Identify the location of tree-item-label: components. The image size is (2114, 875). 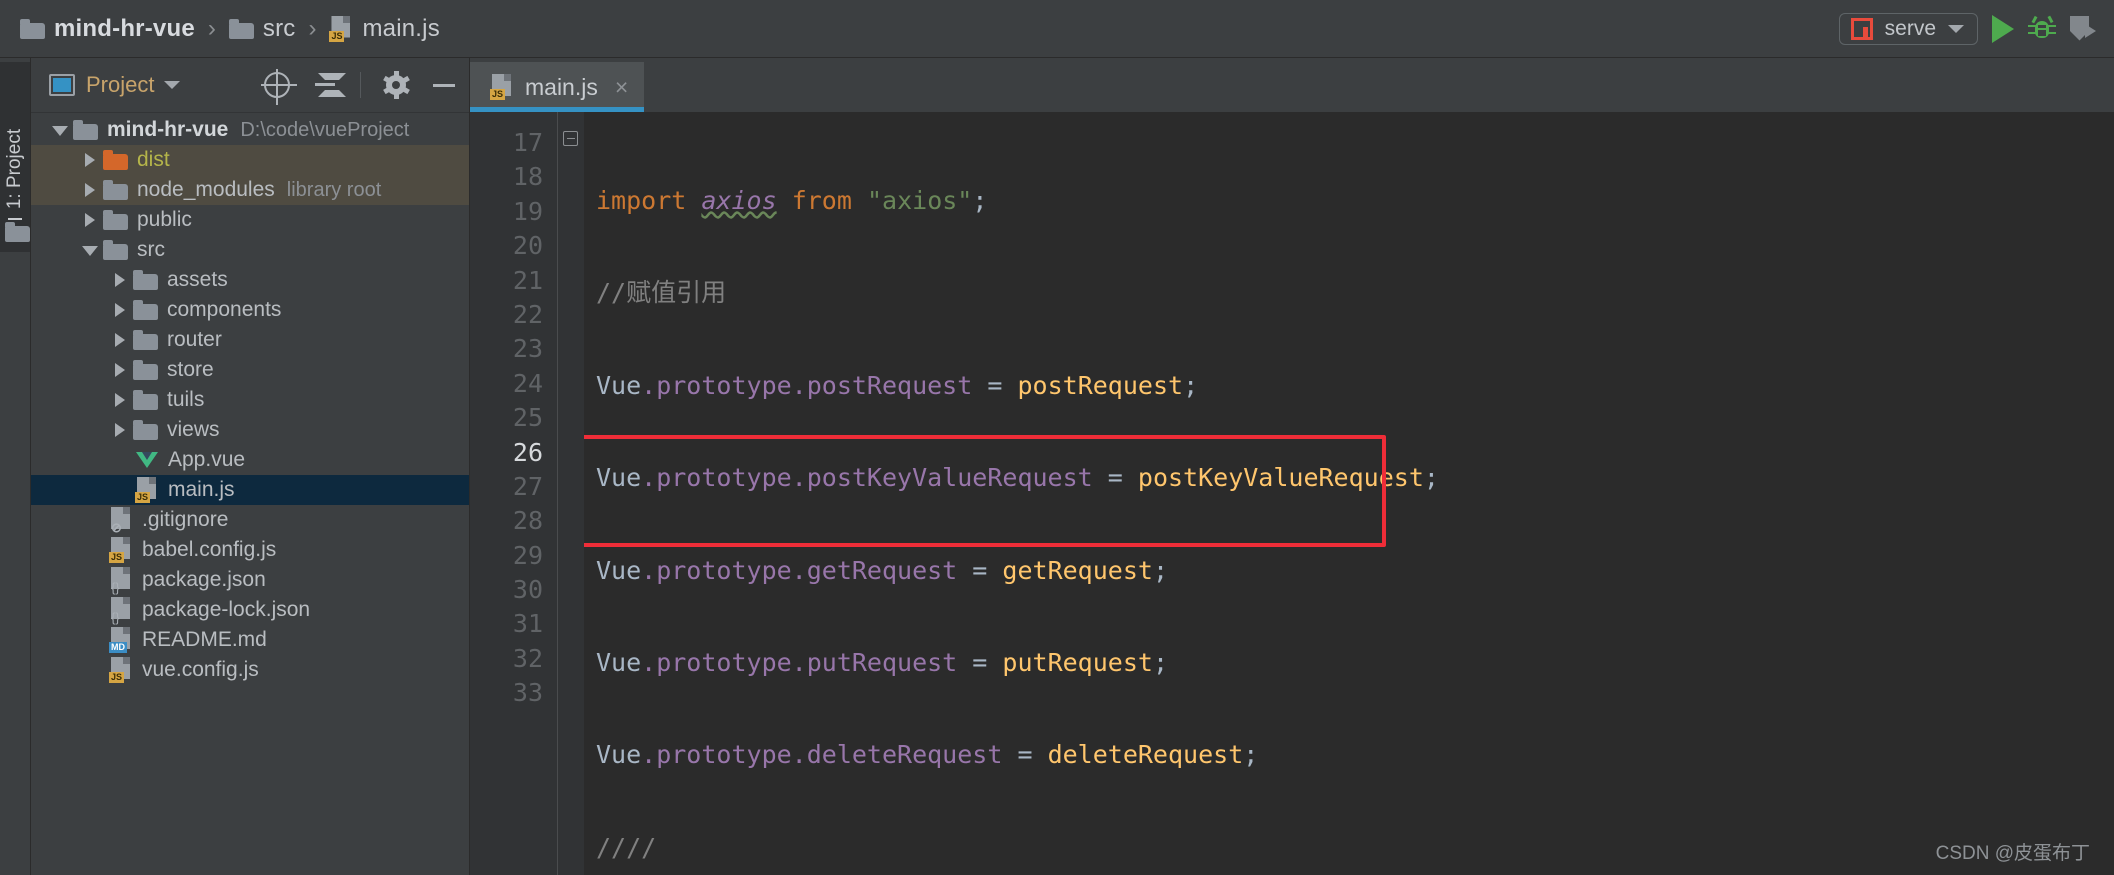
(224, 309).